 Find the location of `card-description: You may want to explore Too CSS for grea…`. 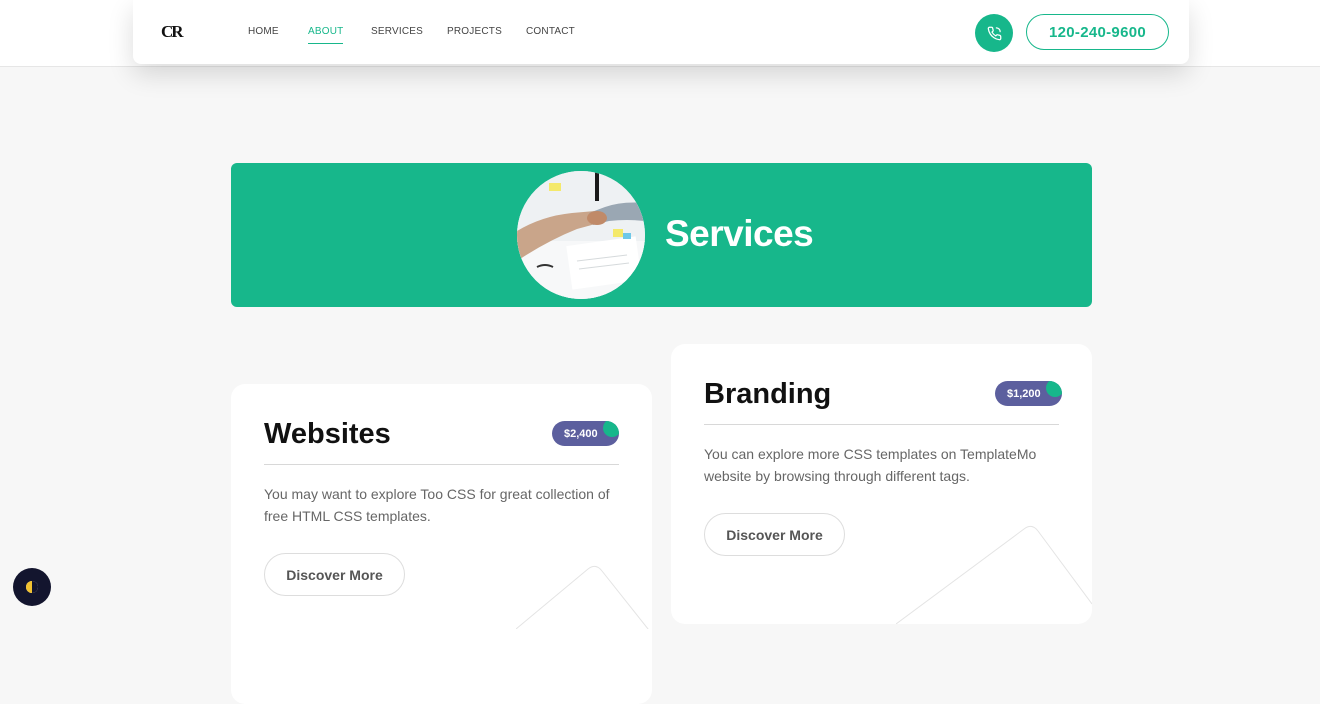

card-description: You may want to explore Too CSS for grea… is located at coordinates (437, 505).